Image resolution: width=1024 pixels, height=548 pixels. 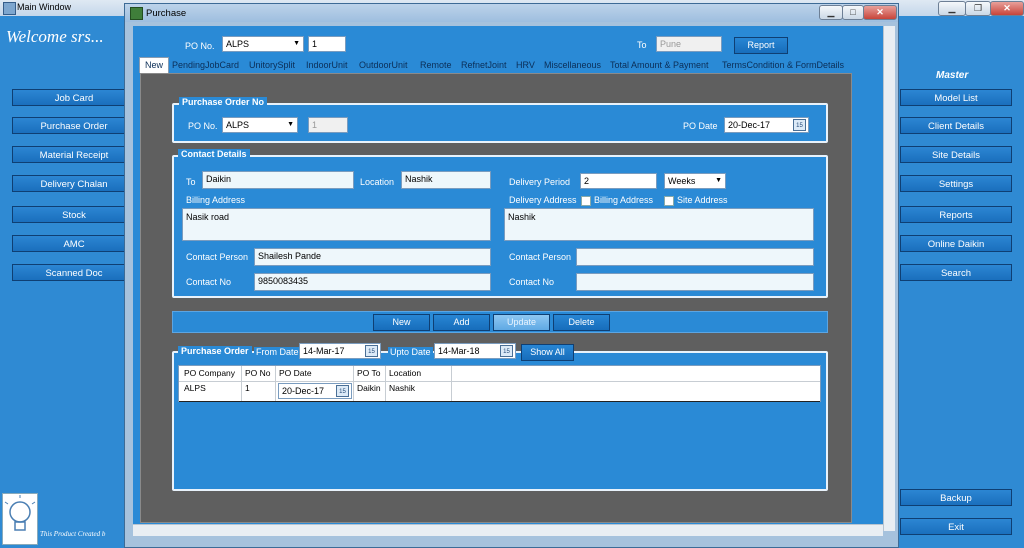 I want to click on tab-unitory-split: UnitorySplit, so click(x=272, y=65).